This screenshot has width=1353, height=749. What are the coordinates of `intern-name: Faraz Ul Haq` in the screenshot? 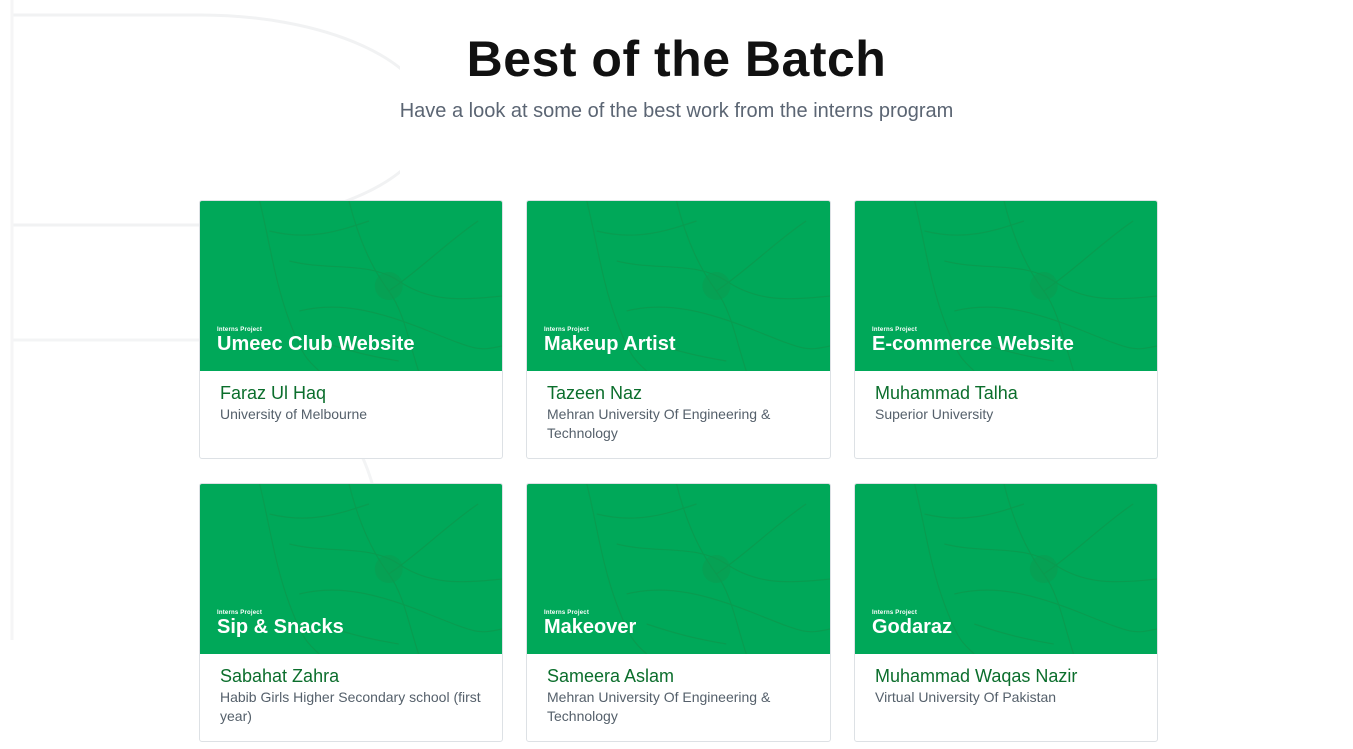 It's located at (273, 393).